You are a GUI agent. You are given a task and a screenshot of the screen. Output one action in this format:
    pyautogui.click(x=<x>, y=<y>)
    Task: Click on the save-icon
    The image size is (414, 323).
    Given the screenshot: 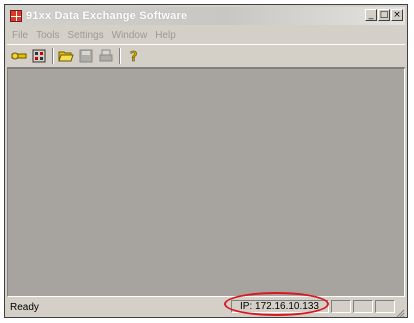 What is the action you would take?
    pyautogui.click(x=86, y=56)
    